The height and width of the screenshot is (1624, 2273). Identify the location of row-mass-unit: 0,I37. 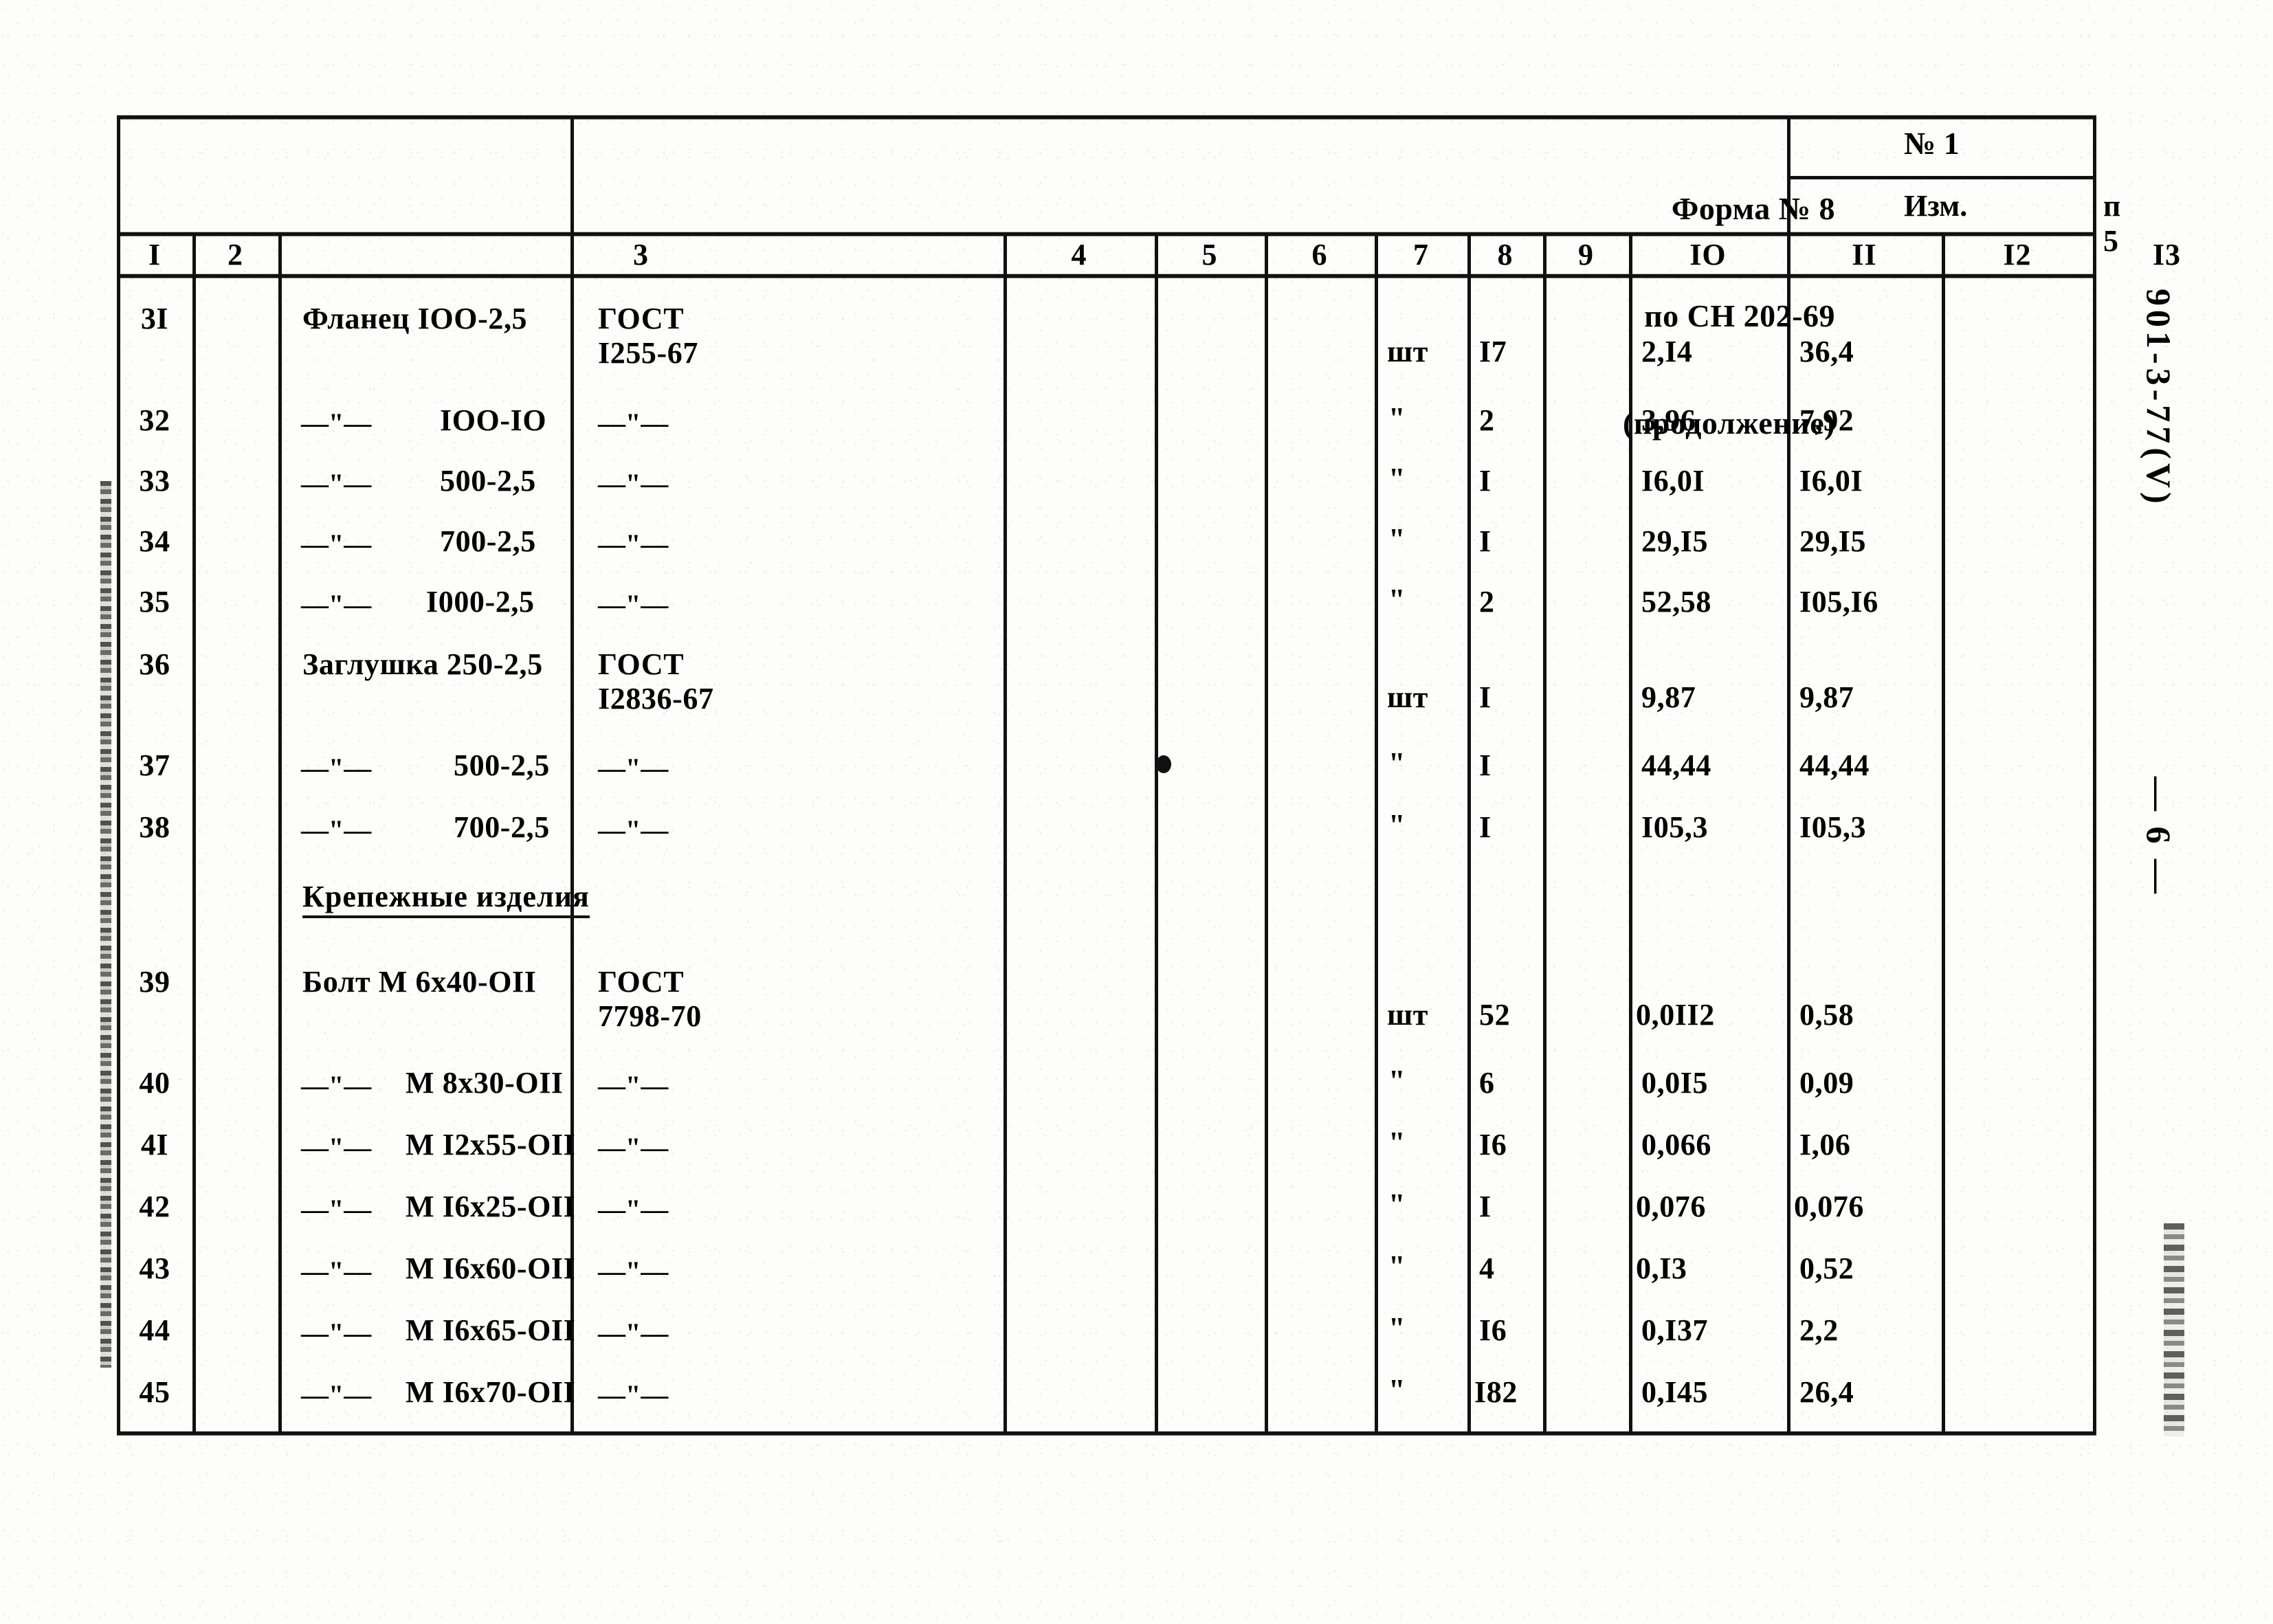
(1675, 1330).